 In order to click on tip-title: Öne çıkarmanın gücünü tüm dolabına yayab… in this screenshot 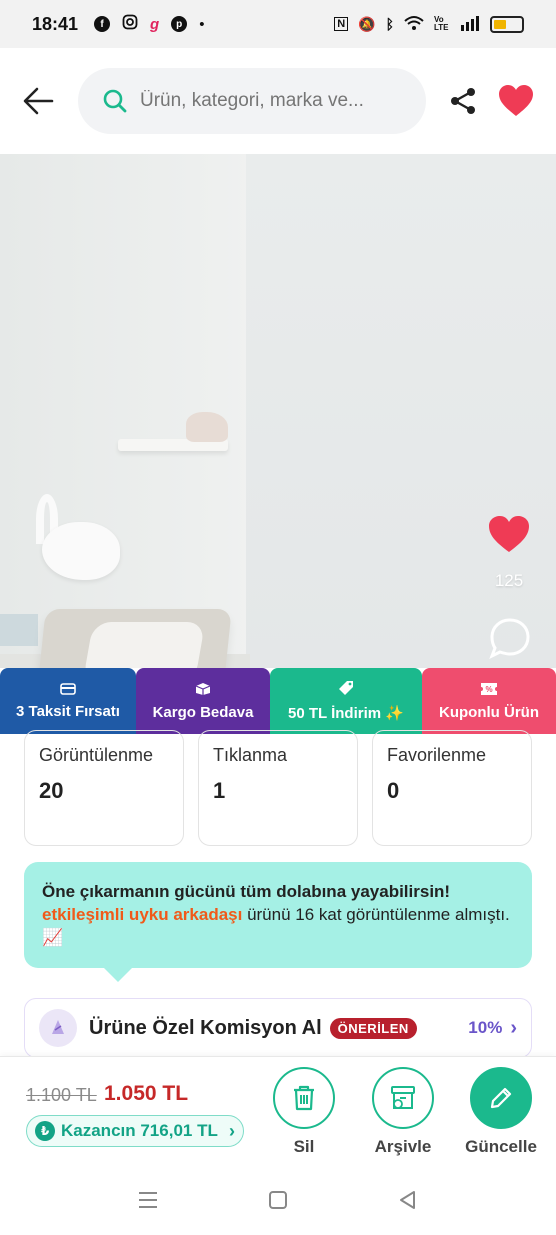, I will do `click(246, 891)`.